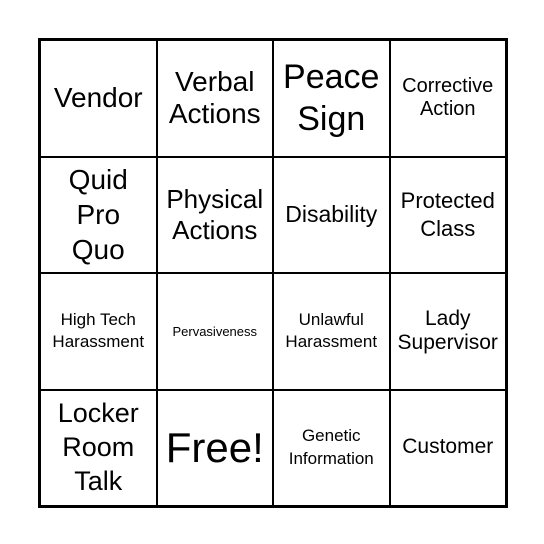 The height and width of the screenshot is (544, 544). I want to click on cell-label: Unlawful Harassment, so click(331, 331).